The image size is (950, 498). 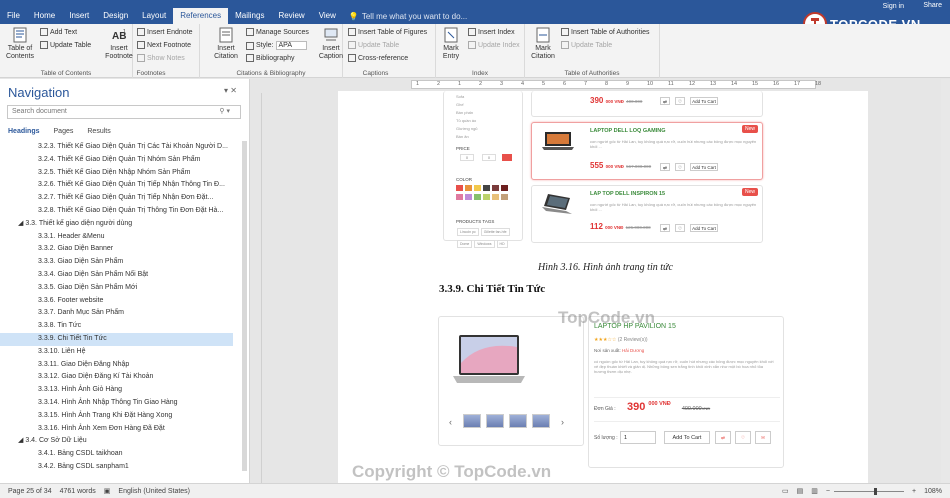 What do you see at coordinates (30, 491) in the screenshot?
I see `status-page-count: Page 25 of 34` at bounding box center [30, 491].